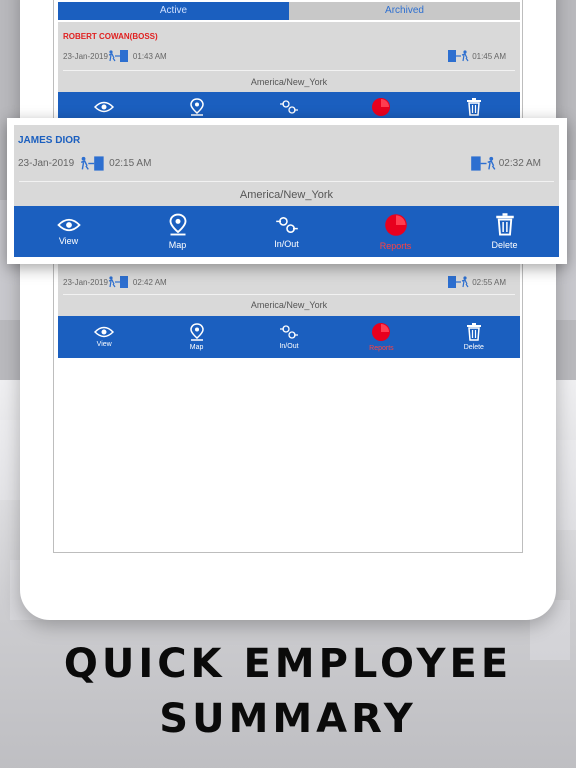 The image size is (576, 768). I want to click on time-row: 23-Jan-2019 02:15 AM 02:32 AM, so click(279, 163).